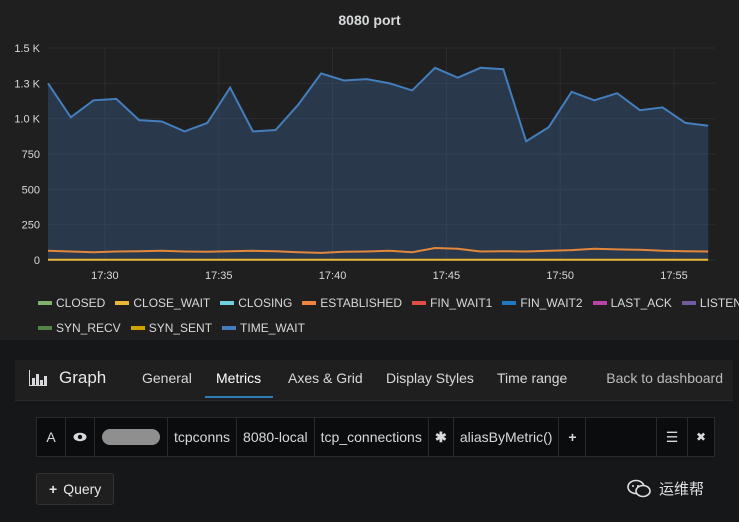 Image resolution: width=739 pixels, height=522 pixels. Describe the element at coordinates (701, 437) in the screenshot. I see `close-icon: ✖` at that location.